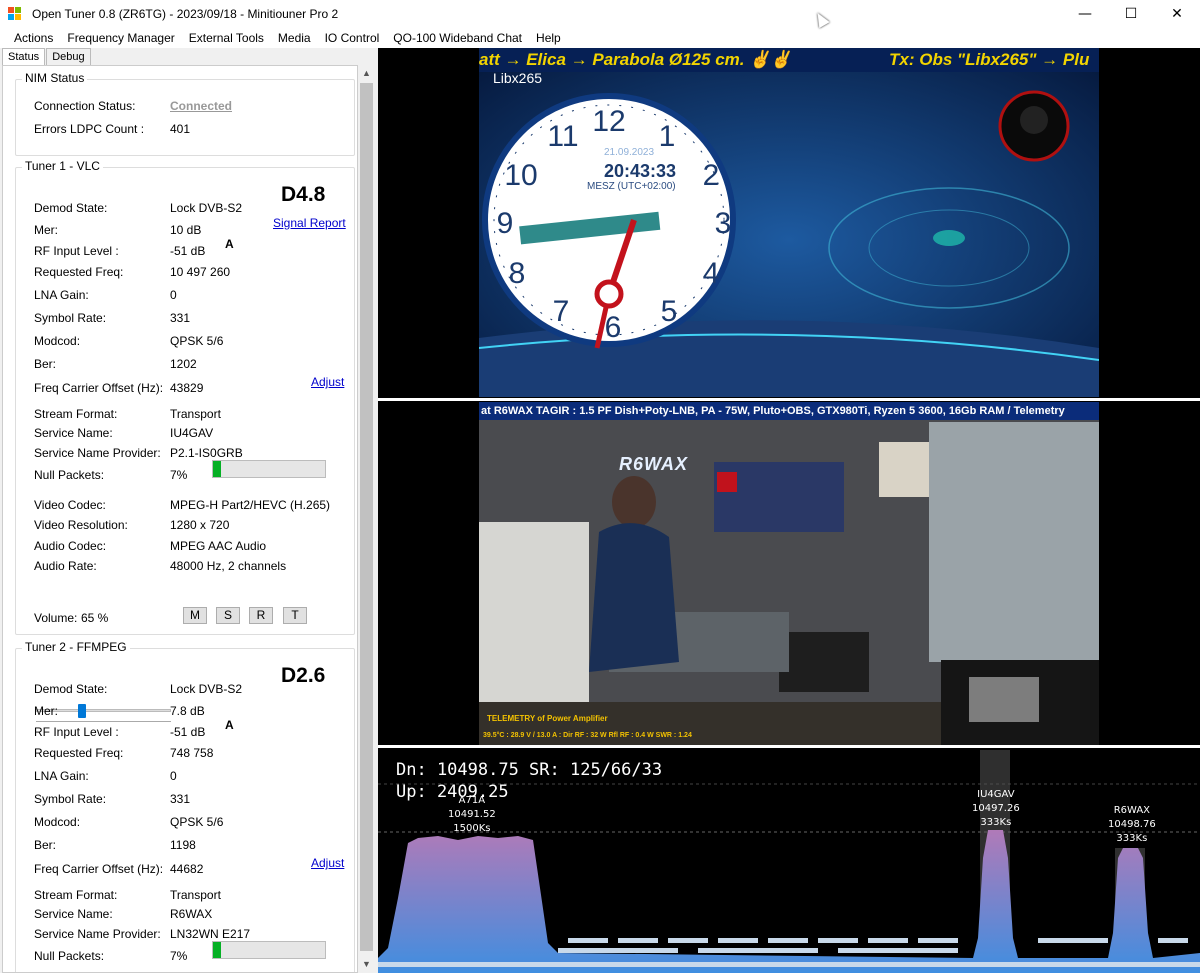  What do you see at coordinates (61, 776) in the screenshot?
I see `tuner2-row-label: LNA Gain:` at bounding box center [61, 776].